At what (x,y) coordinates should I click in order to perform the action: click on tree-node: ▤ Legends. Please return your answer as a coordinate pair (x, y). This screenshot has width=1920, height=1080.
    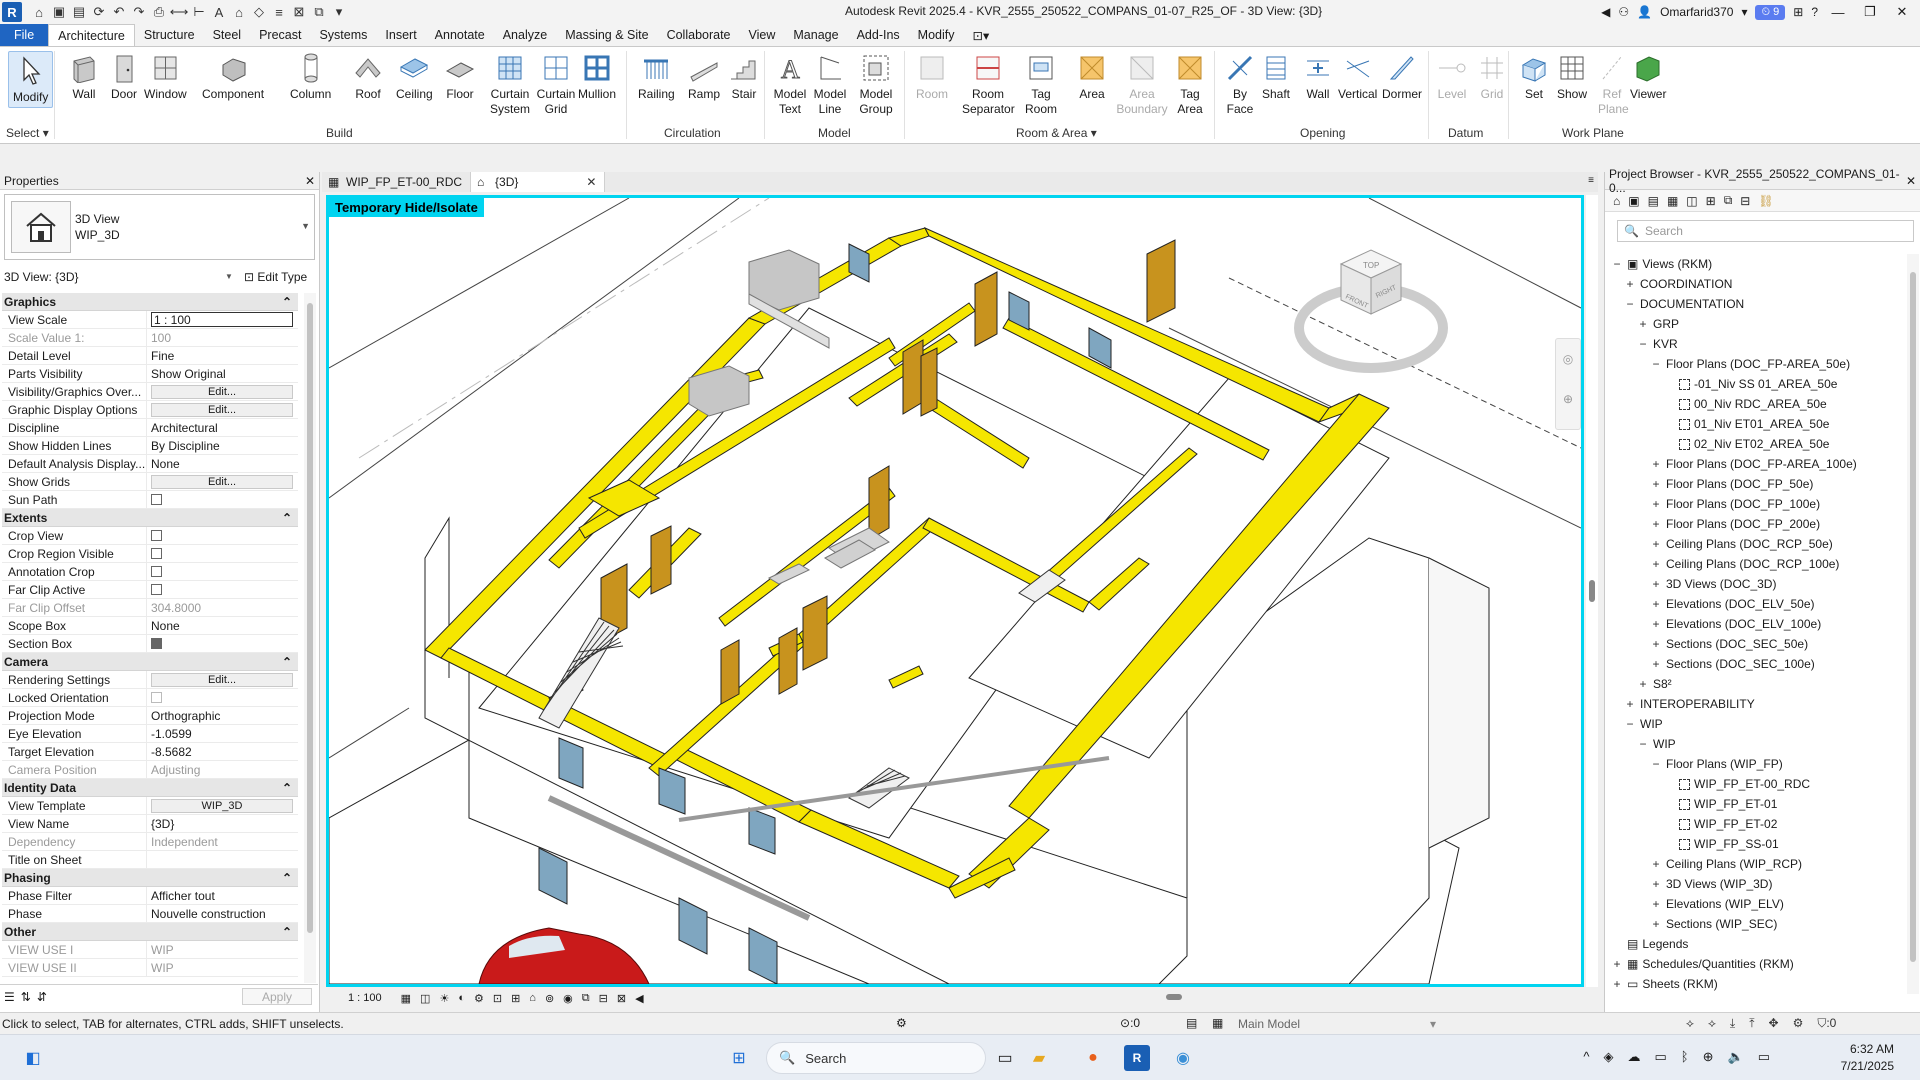
    Looking at the image, I should click on (1756, 944).